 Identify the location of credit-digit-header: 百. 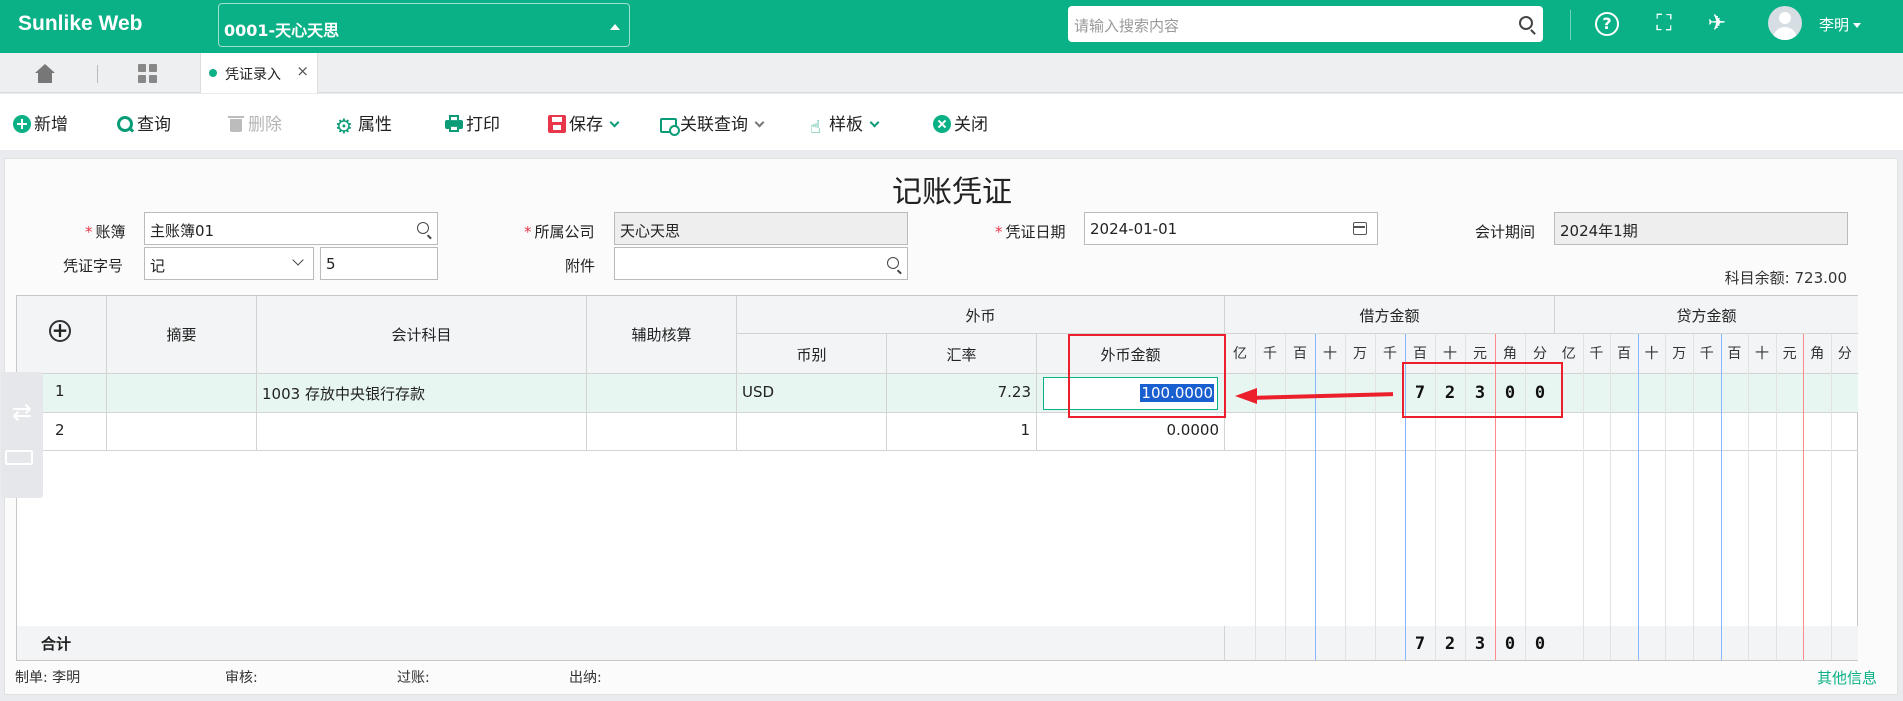
(1734, 354).